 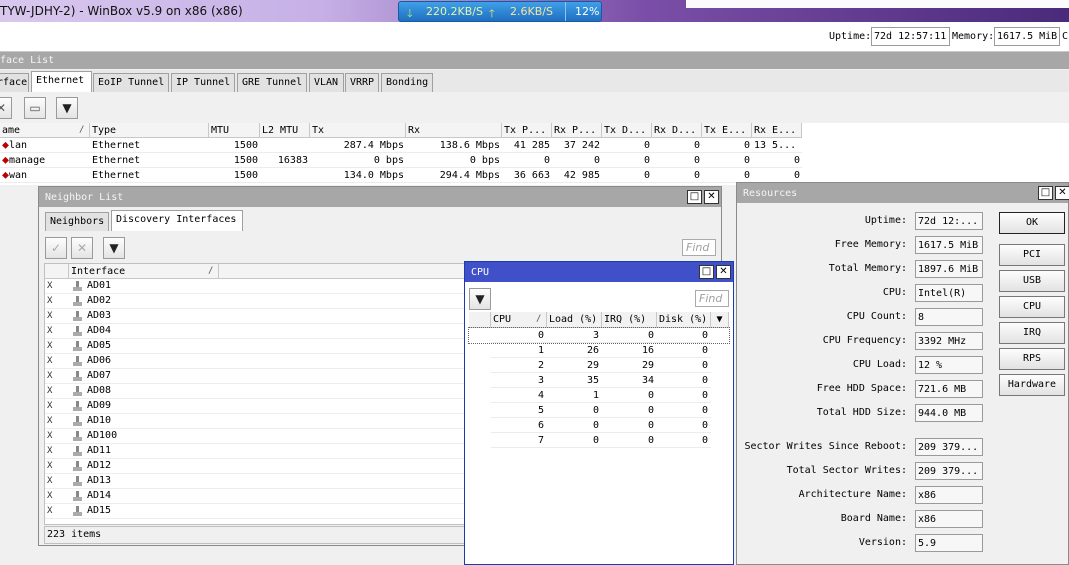 I want to click on tab-ethernet: Ethernet, so click(x=61, y=81).